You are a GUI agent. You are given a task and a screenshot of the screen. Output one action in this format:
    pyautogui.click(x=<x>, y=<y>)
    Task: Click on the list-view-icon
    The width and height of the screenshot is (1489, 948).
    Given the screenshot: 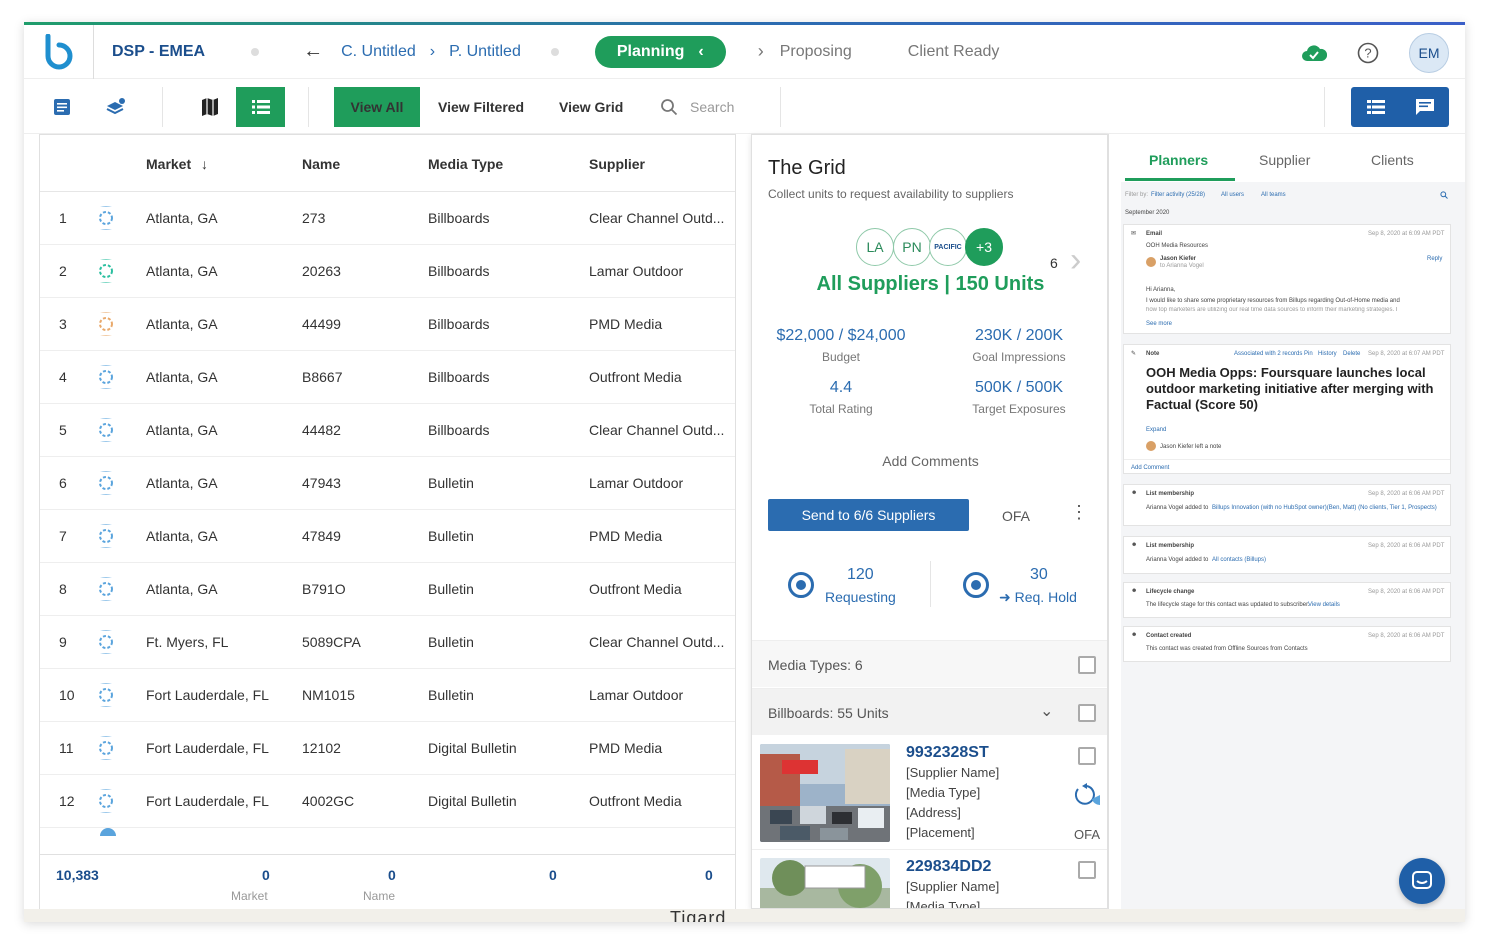 What is the action you would take?
    pyautogui.click(x=260, y=107)
    